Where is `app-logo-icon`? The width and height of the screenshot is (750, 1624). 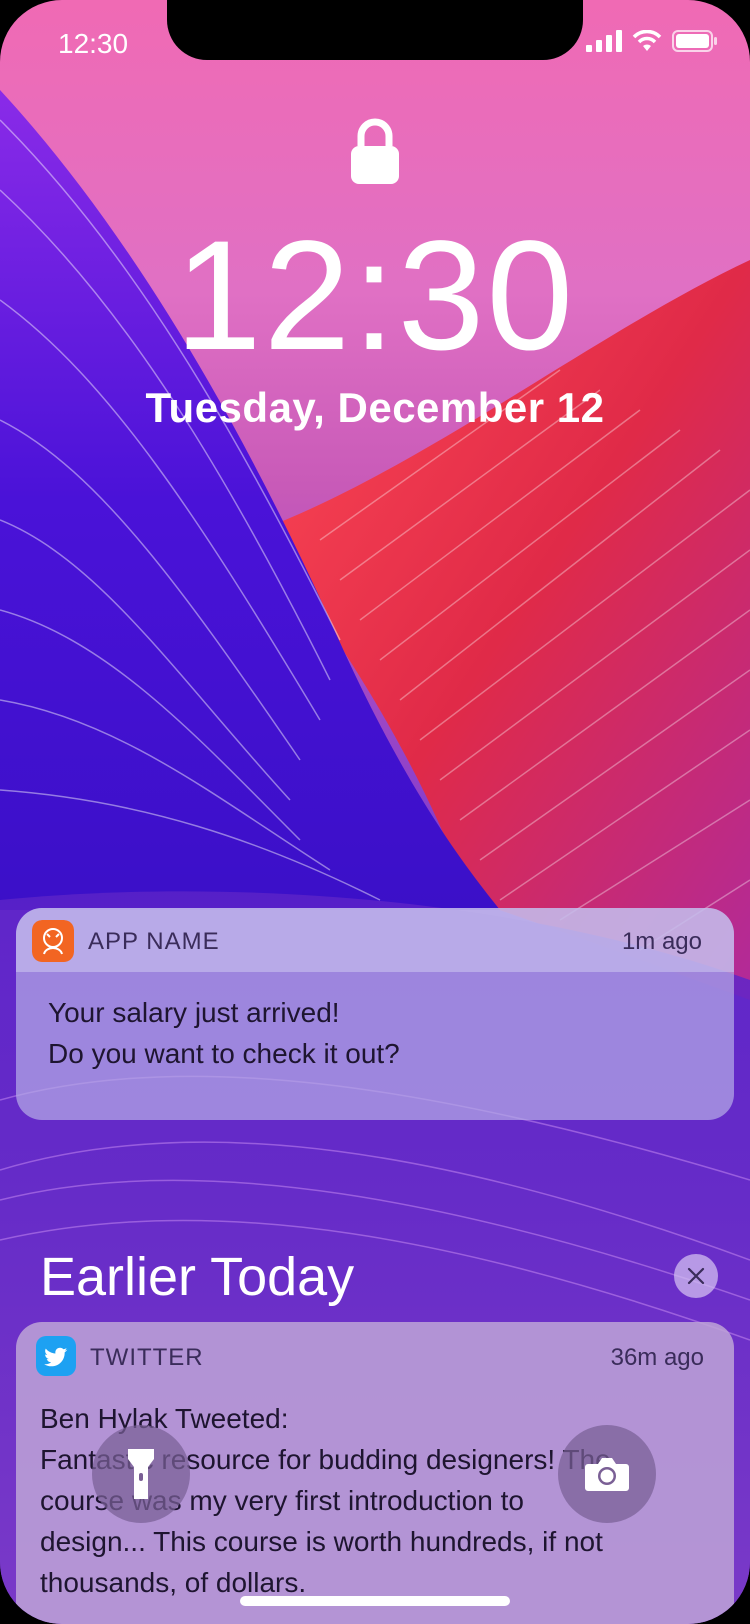
app-logo-icon is located at coordinates (53, 941).